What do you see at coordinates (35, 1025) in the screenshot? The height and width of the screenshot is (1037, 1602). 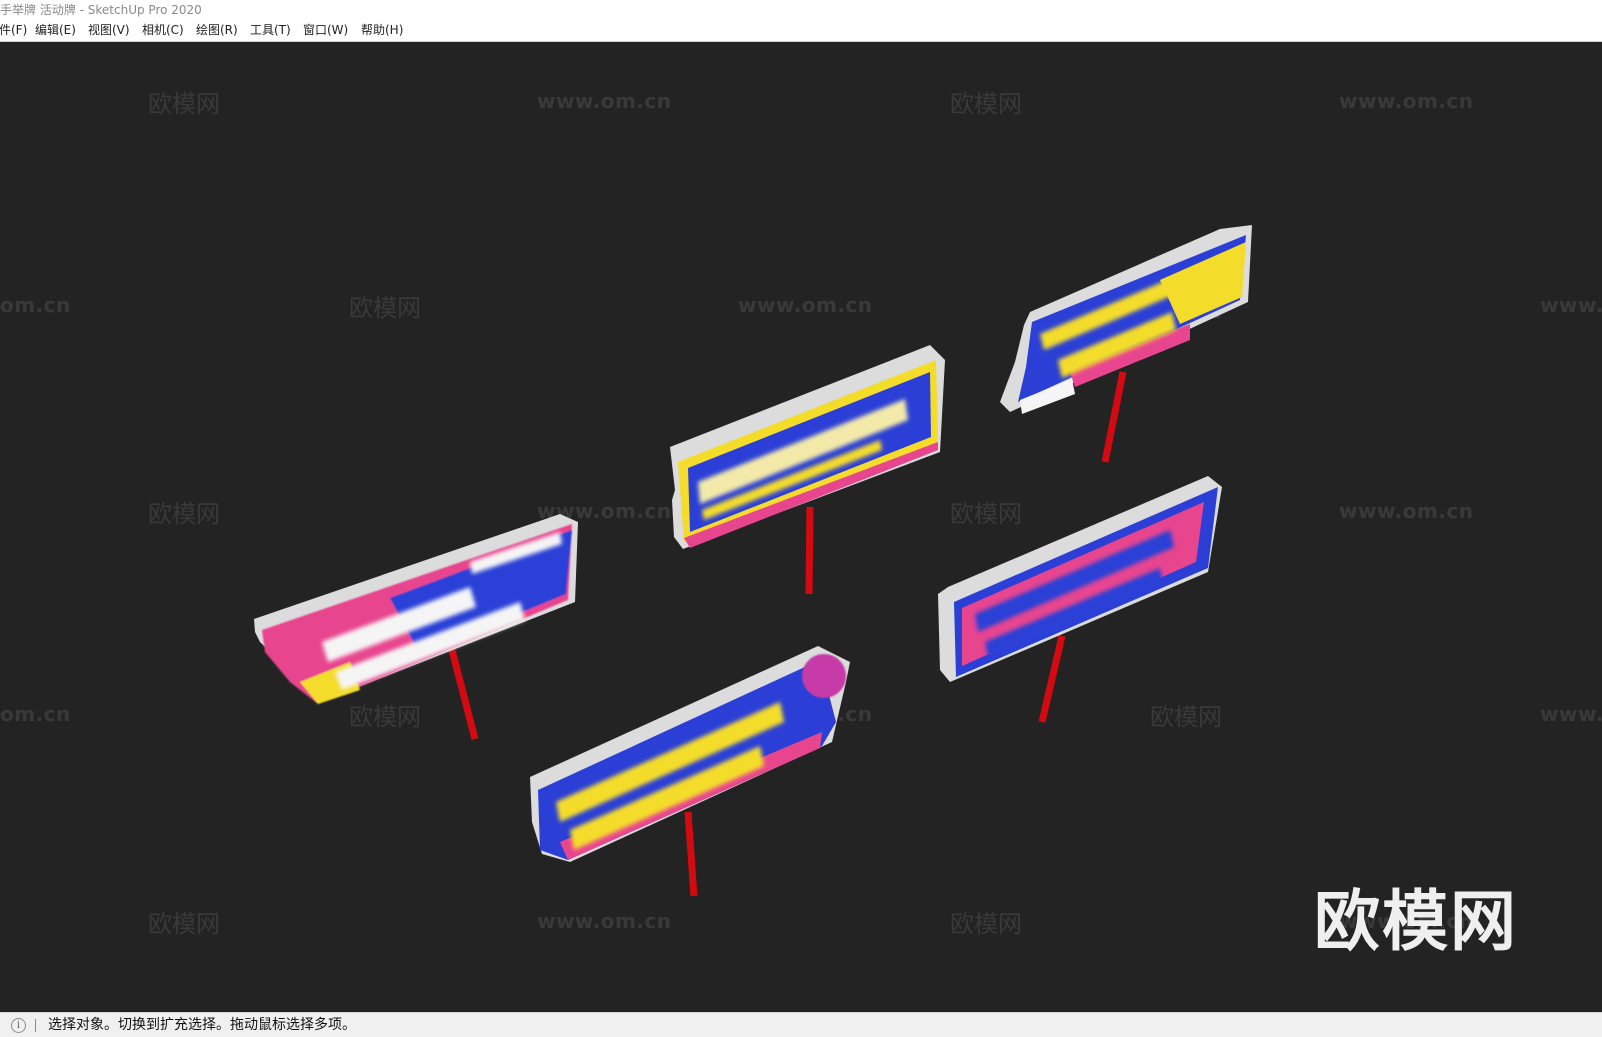 I see `status-divider` at bounding box center [35, 1025].